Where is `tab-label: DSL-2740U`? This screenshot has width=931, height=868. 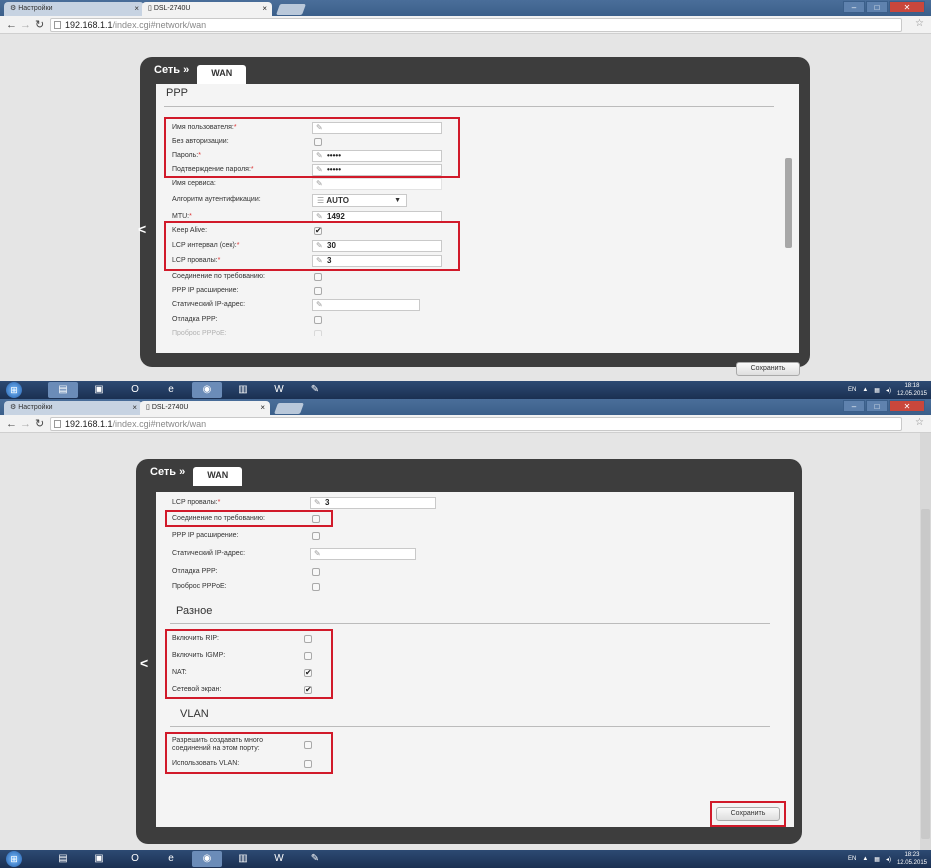 tab-label: DSL-2740U is located at coordinates (172, 8).